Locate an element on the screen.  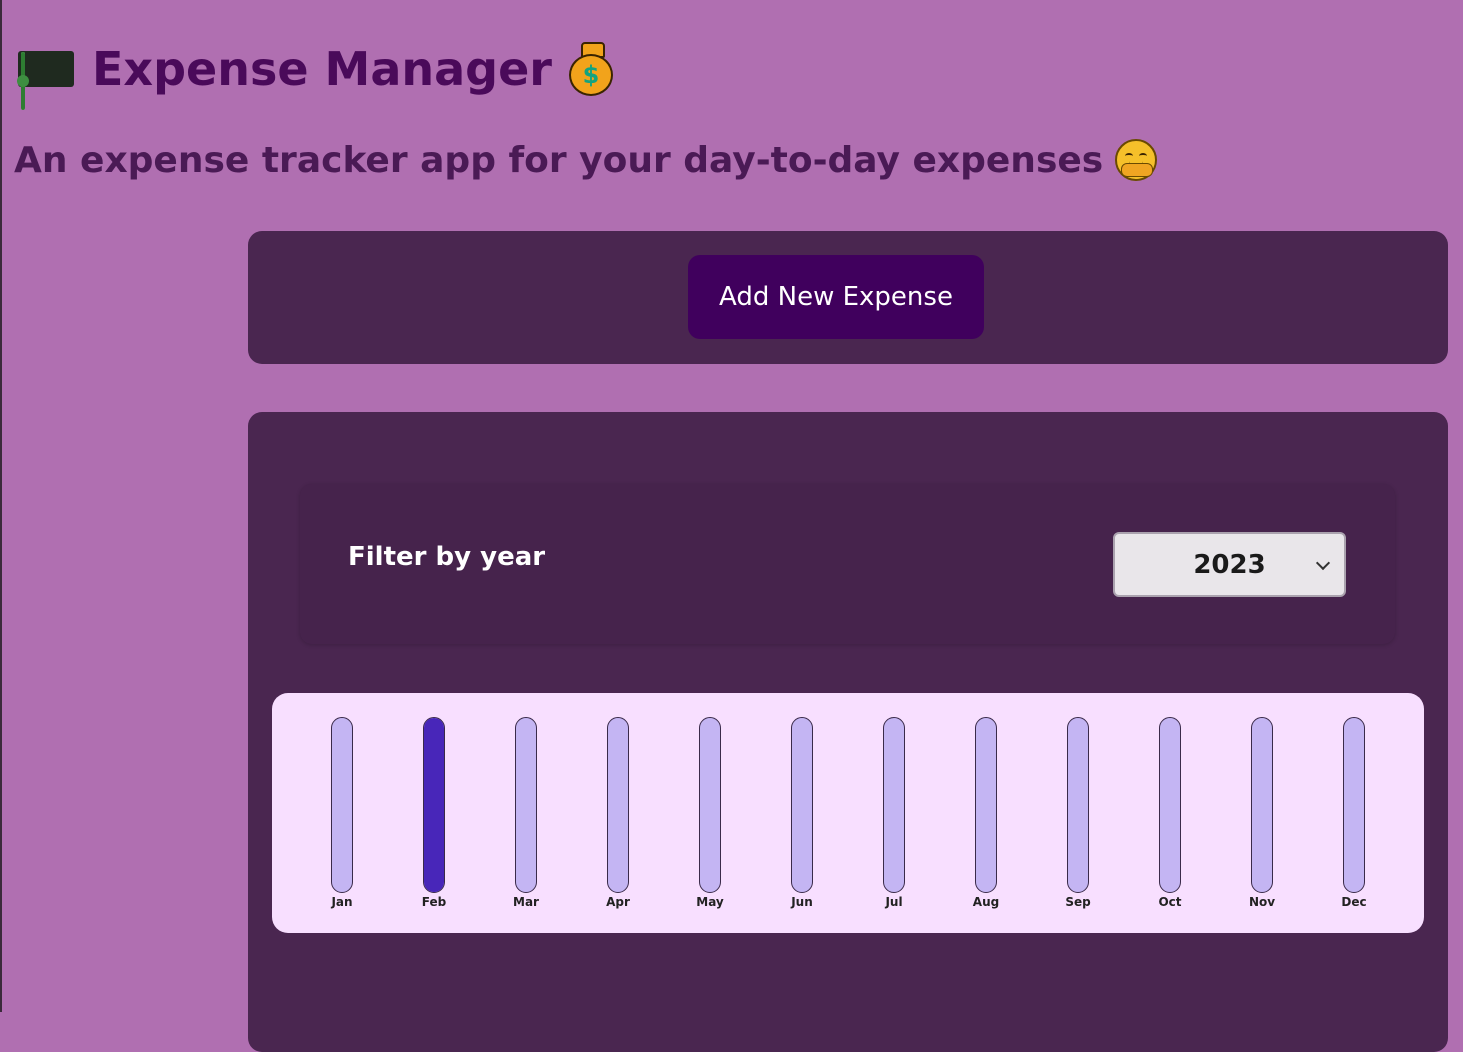
money-bill-icon is located at coordinates (46, 80).